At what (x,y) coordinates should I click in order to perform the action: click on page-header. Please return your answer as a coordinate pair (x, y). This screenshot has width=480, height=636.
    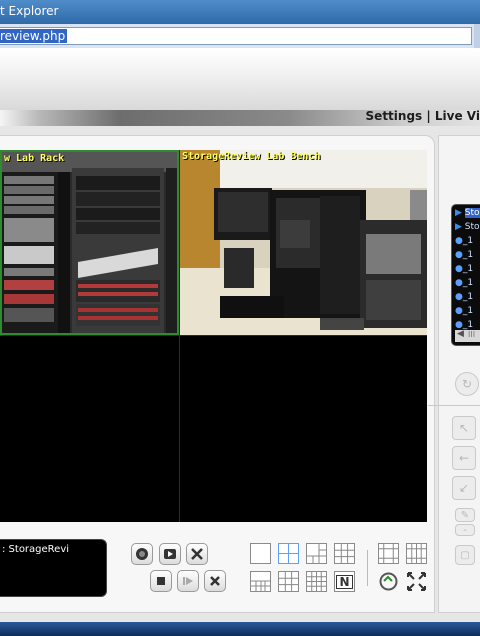
    Looking at the image, I should click on (240, 79).